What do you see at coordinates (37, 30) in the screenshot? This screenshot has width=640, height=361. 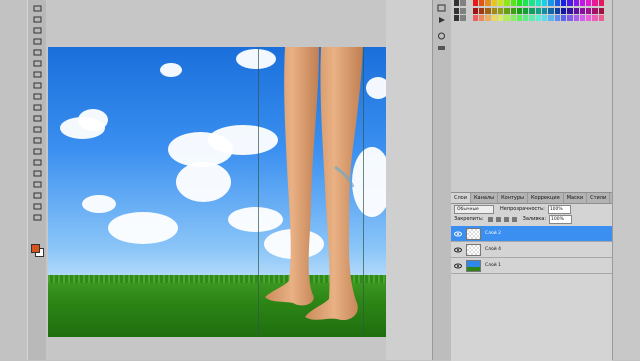 I see `lasso-icon` at bounding box center [37, 30].